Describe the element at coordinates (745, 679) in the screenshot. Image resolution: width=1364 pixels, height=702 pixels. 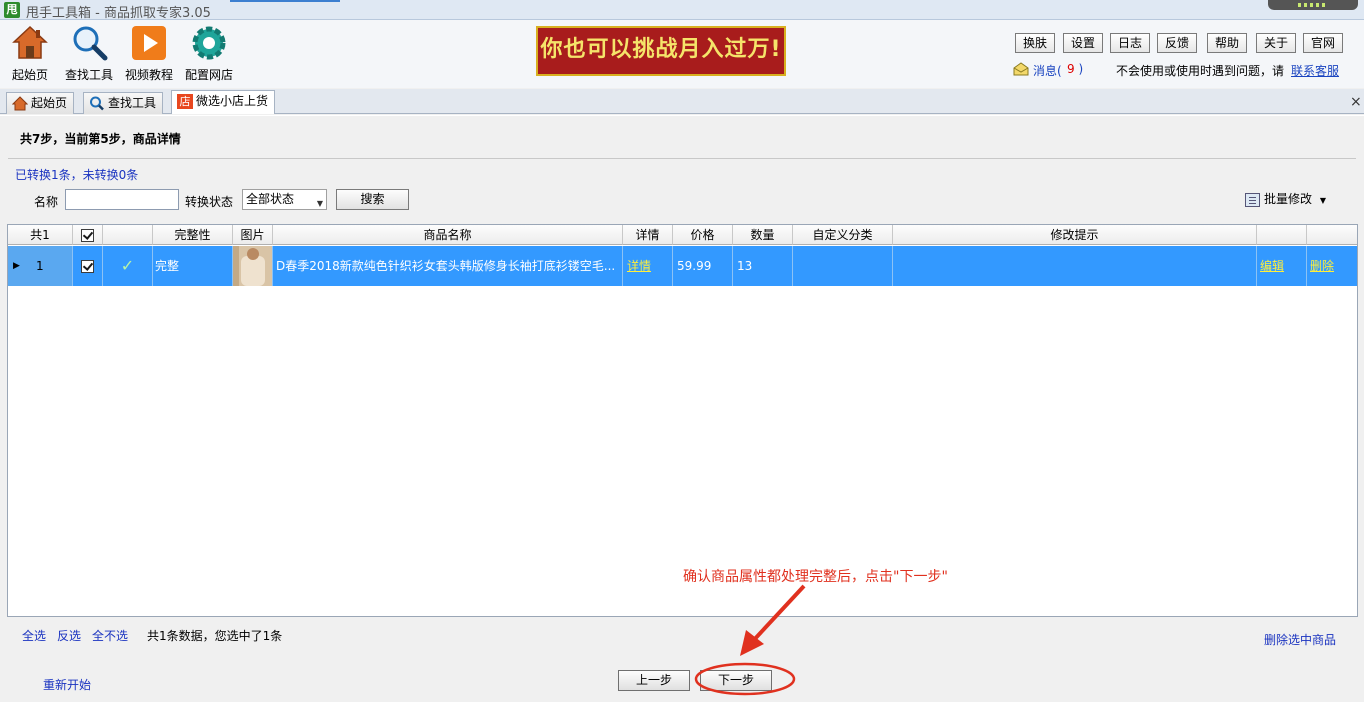
I see `highlight-ellipse` at that location.